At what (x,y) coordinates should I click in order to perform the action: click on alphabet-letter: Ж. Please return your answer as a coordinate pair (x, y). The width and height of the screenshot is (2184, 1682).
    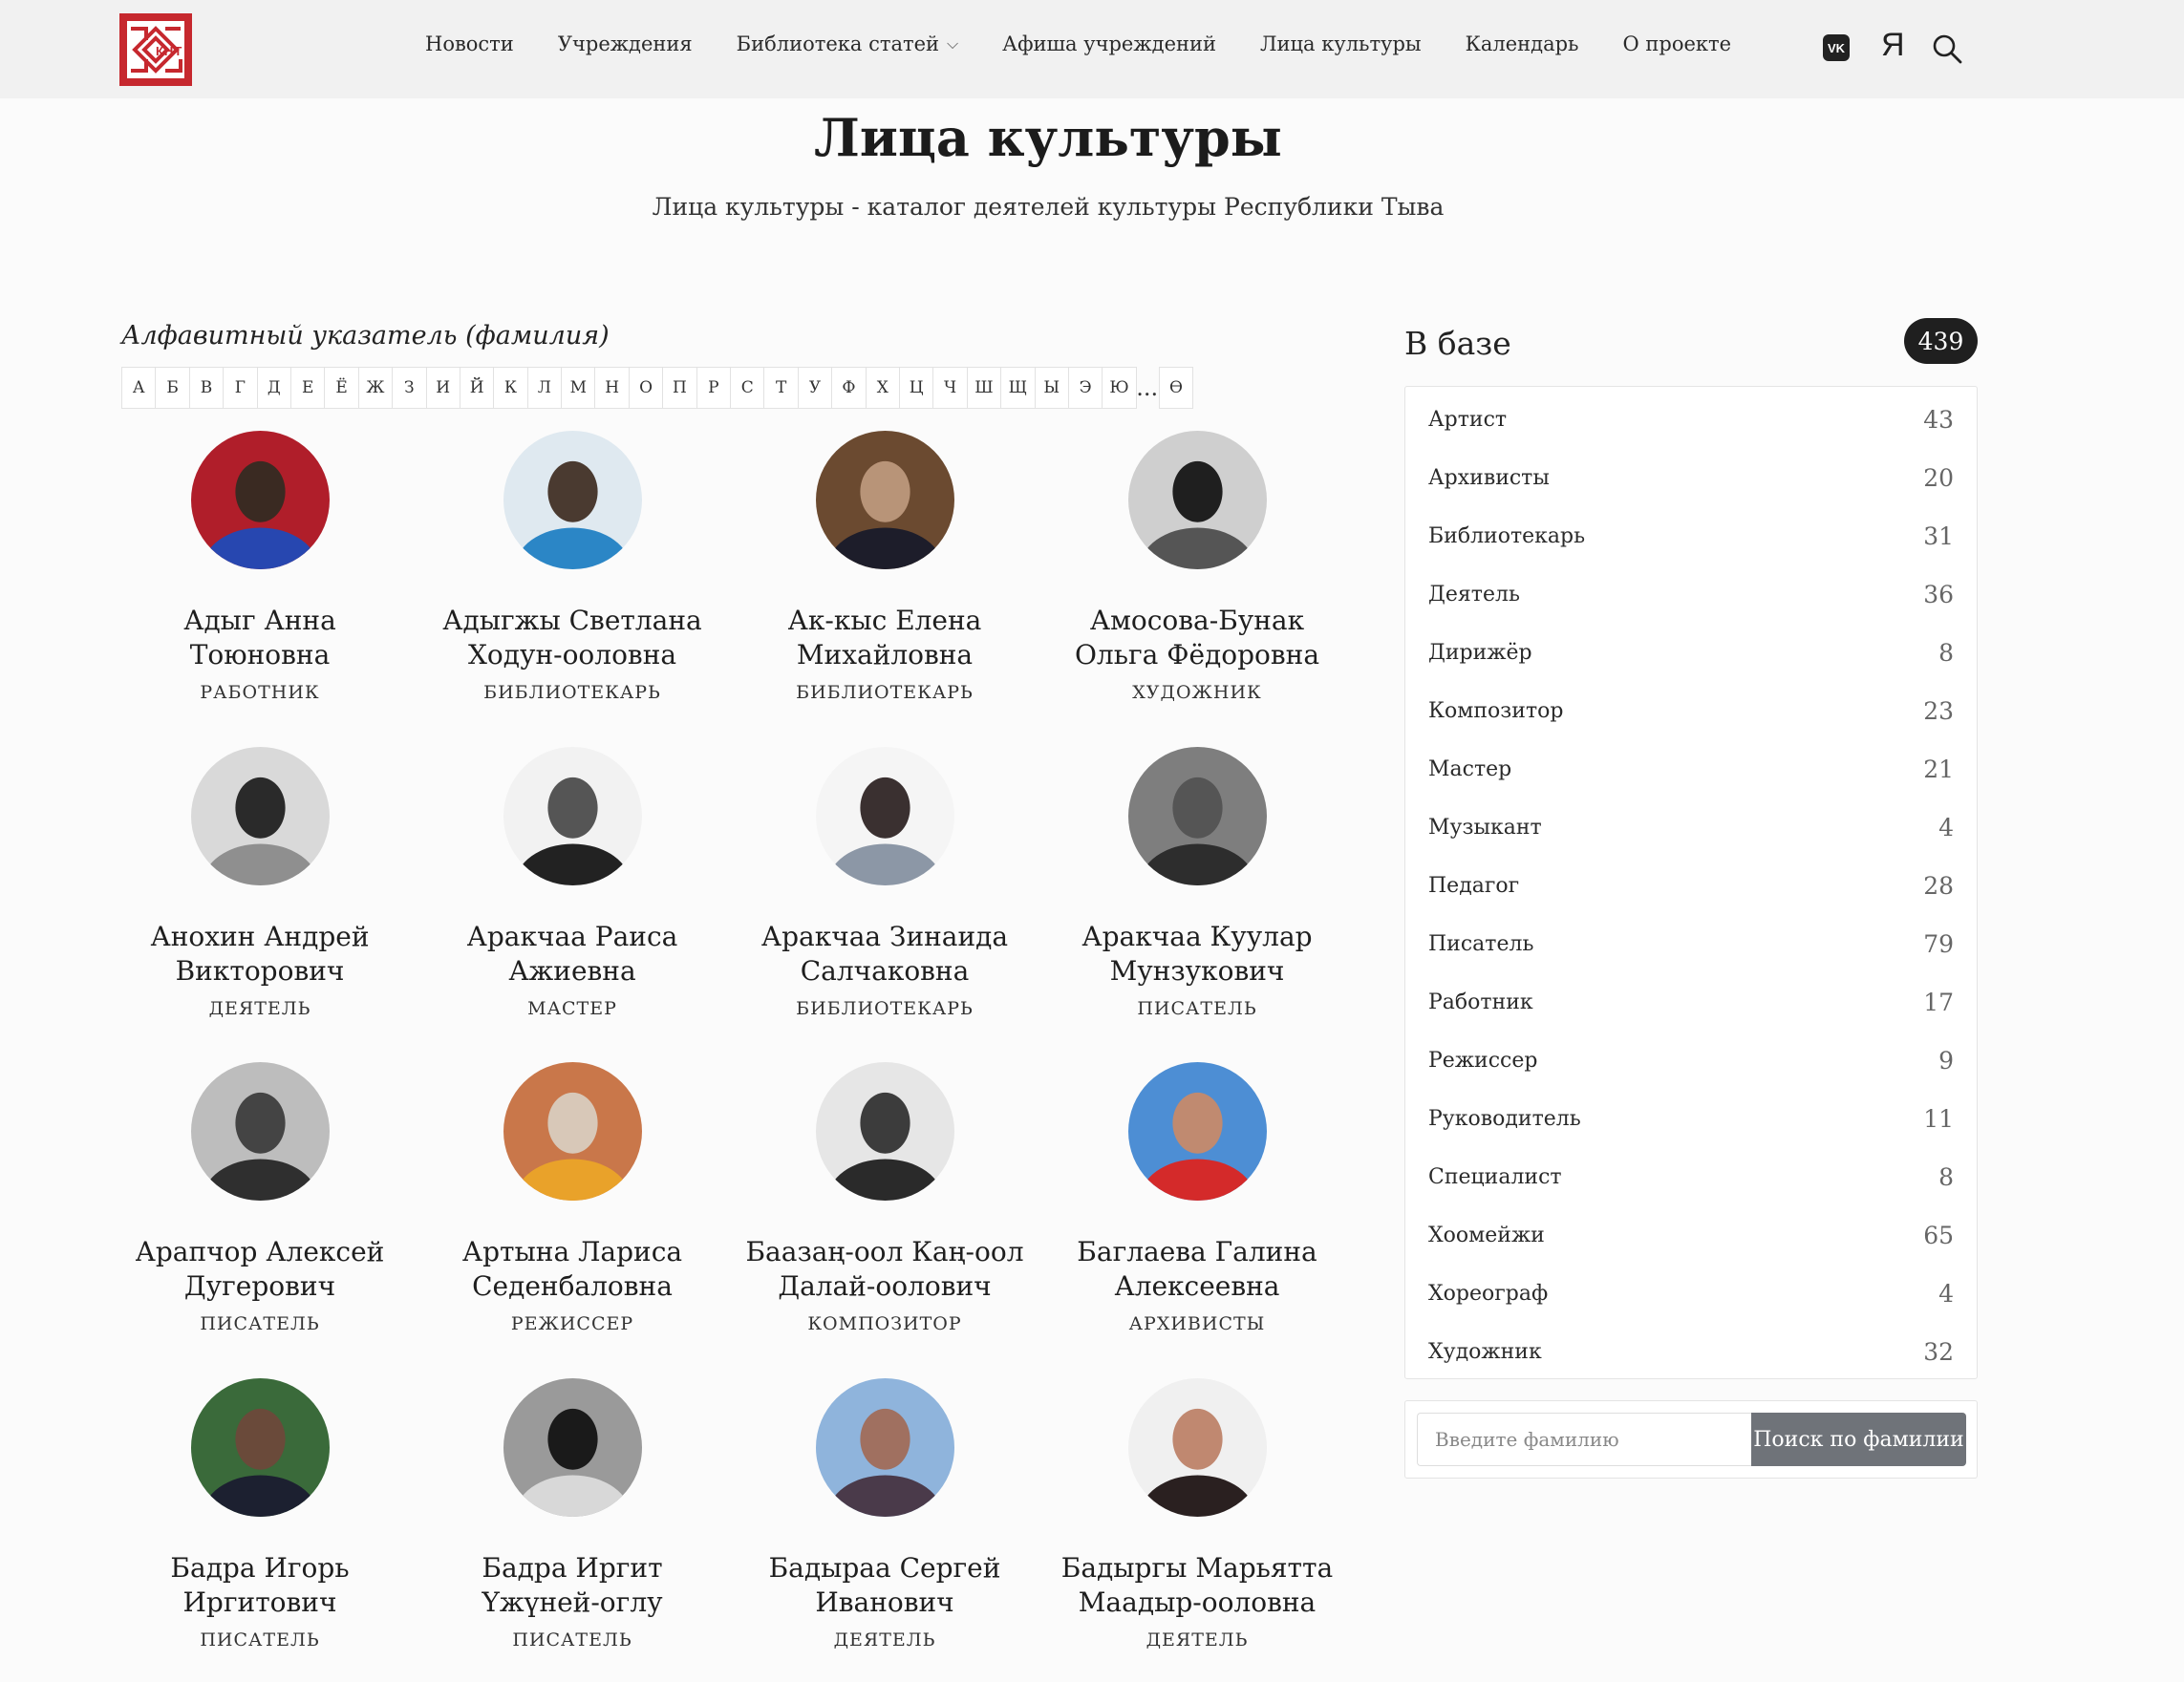
    Looking at the image, I should click on (376, 388).